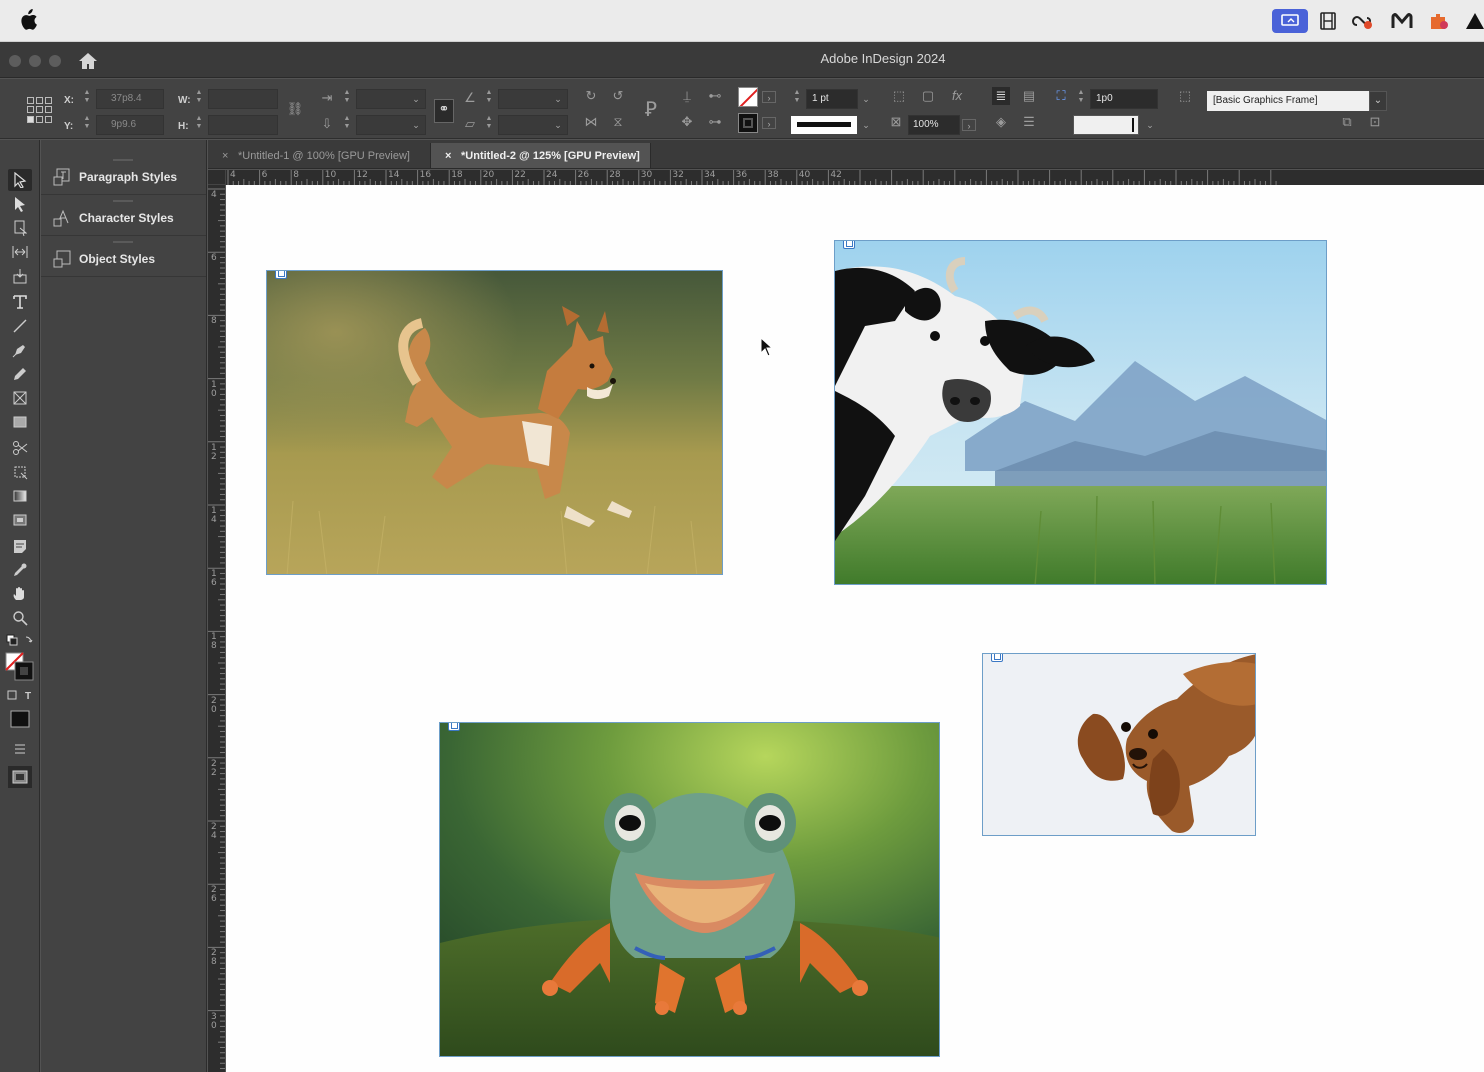 Image resolution: width=1484 pixels, height=1072 pixels. Describe the element at coordinates (689, 889) in the screenshot. I see `green-frog-image` at that location.